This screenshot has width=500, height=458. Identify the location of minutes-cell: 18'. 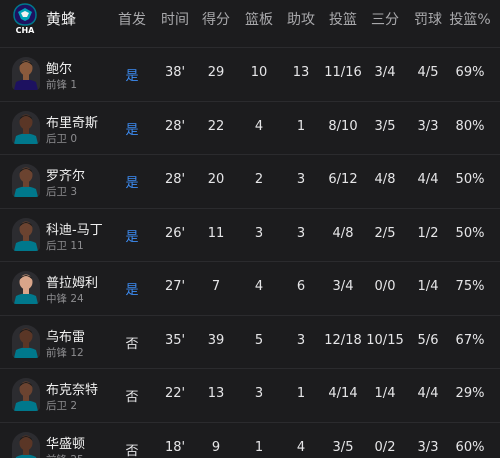
(175, 447).